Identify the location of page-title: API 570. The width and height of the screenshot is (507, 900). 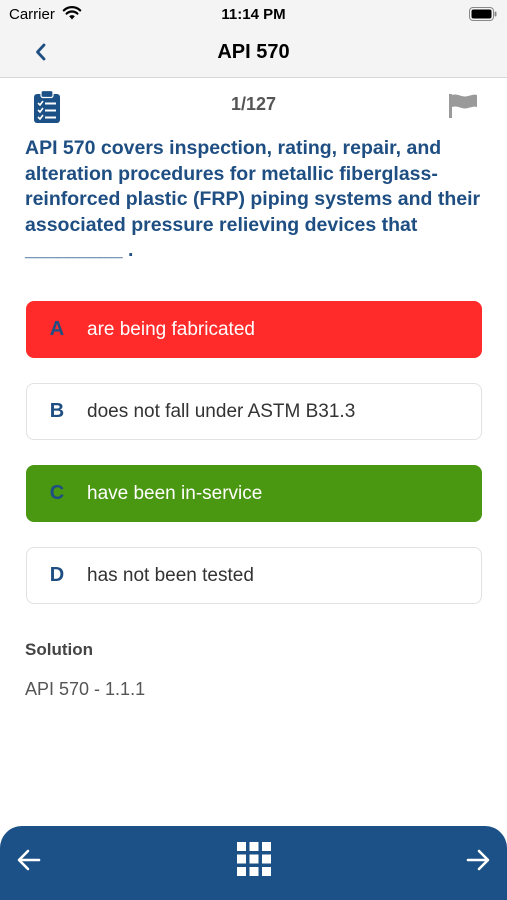
(253, 52).